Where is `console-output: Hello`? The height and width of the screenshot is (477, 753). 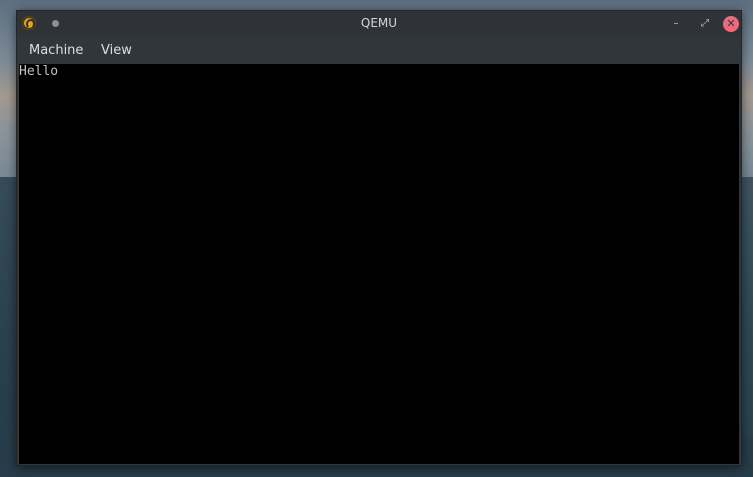
console-output: Hello is located at coordinates (39, 71).